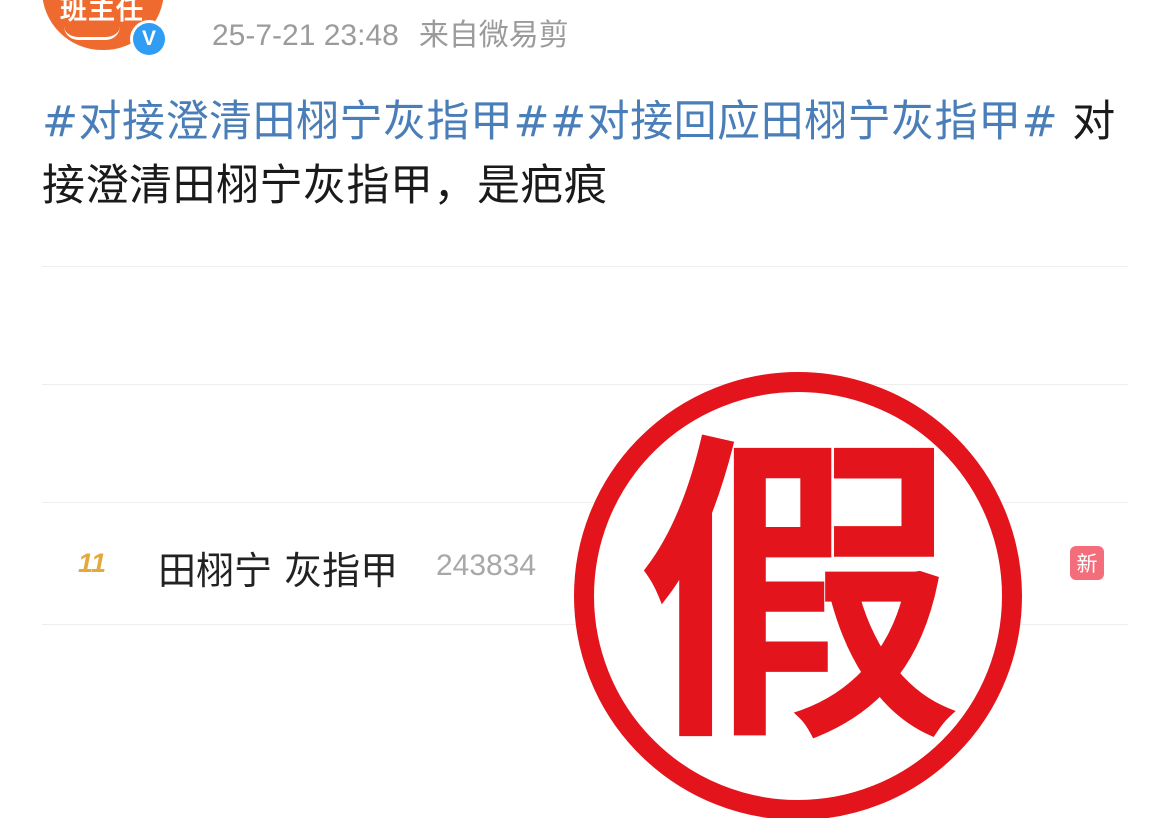  I want to click on post-meta: 25-7-21 23:48 来自微易剪, so click(390, 31).